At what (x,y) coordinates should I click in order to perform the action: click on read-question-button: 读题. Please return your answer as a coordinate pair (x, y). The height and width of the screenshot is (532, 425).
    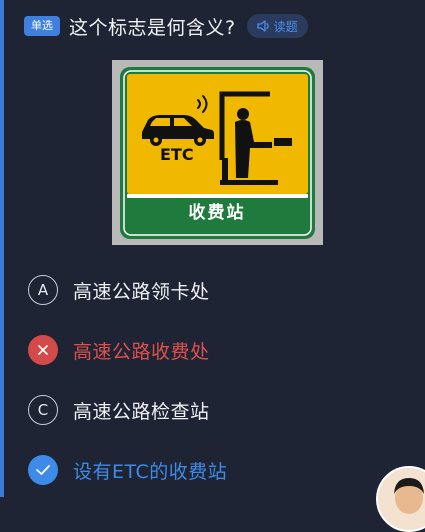
    Looking at the image, I should click on (277, 26).